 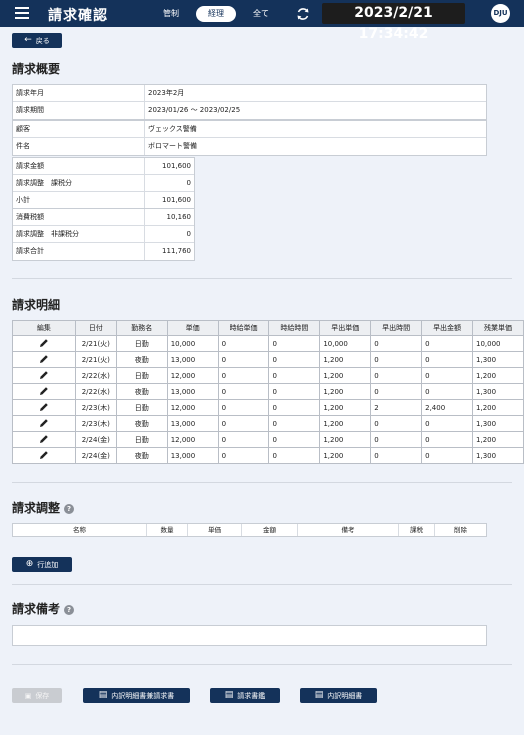 I want to click on tab-accounting: 経理, so click(x=216, y=14).